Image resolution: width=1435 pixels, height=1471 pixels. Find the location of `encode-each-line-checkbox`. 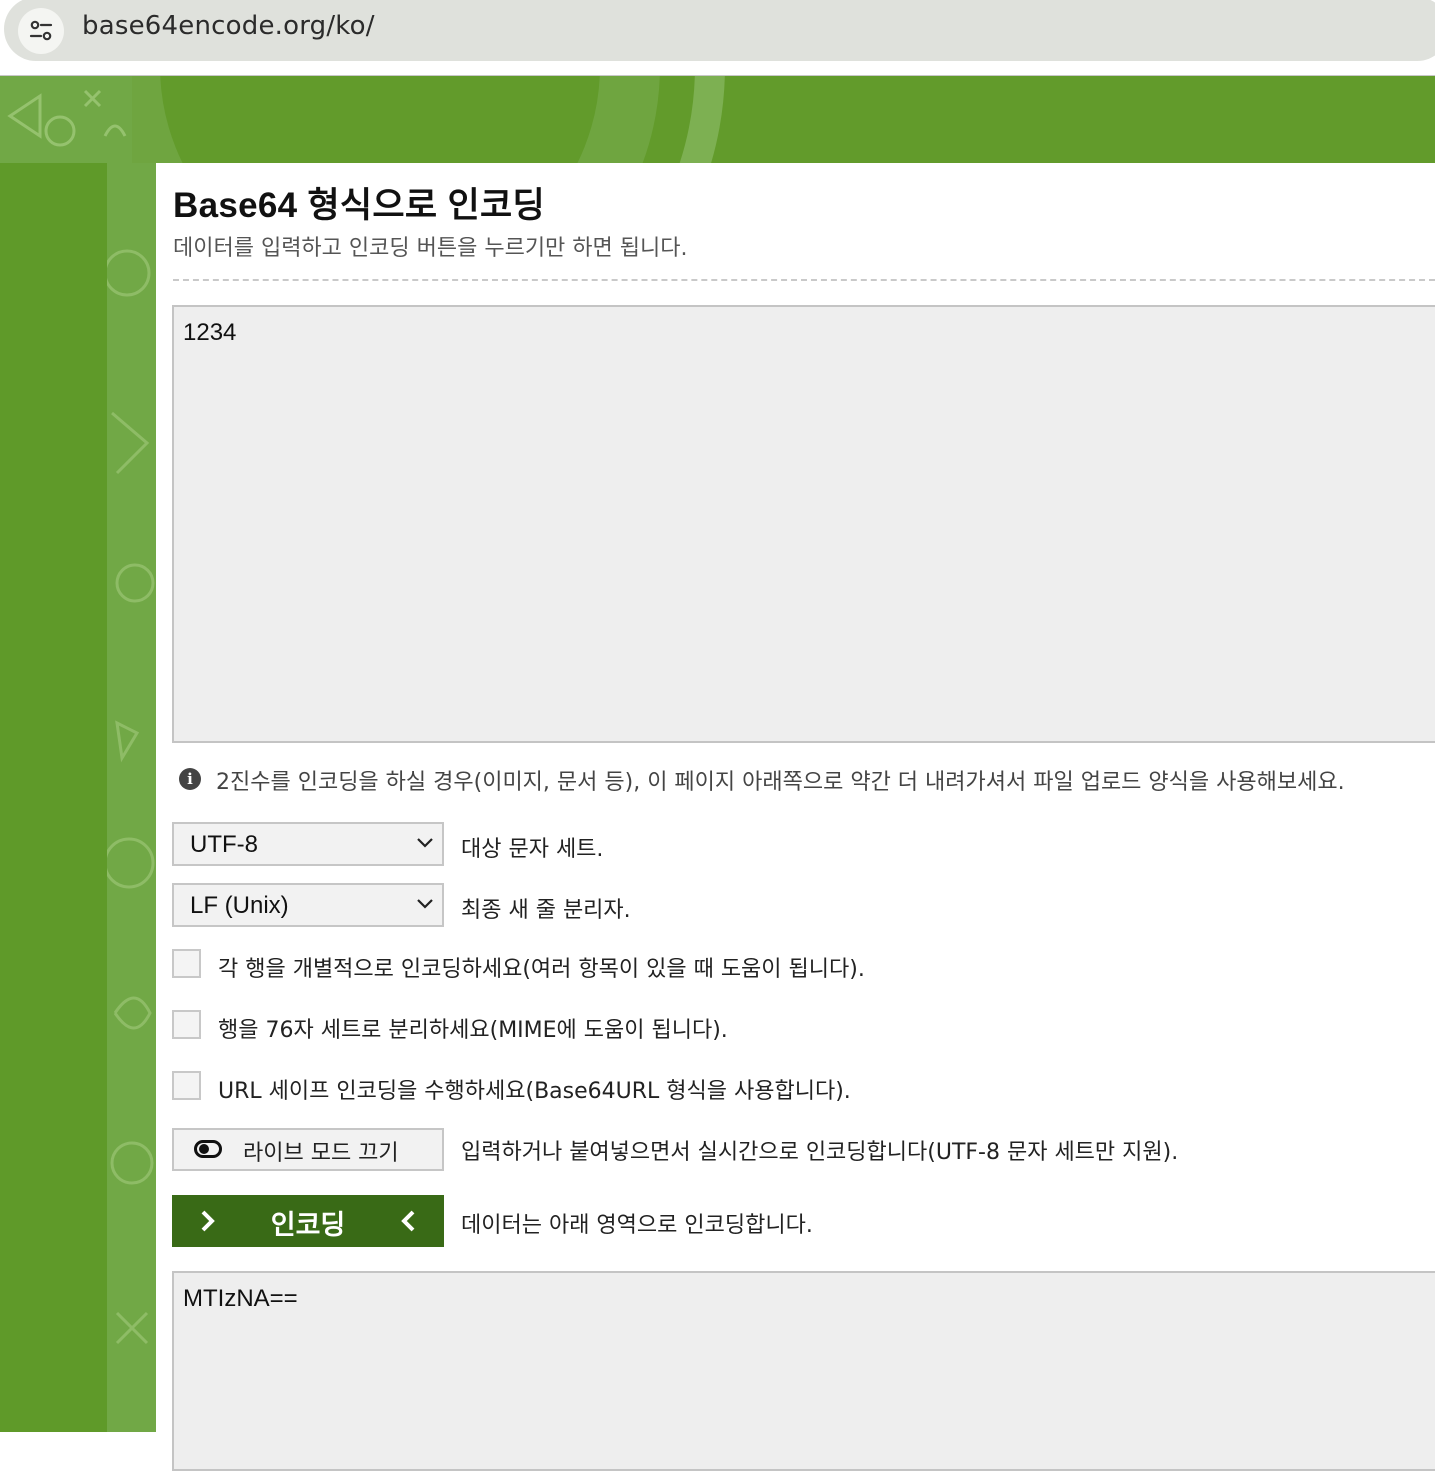

encode-each-line-checkbox is located at coordinates (186, 963).